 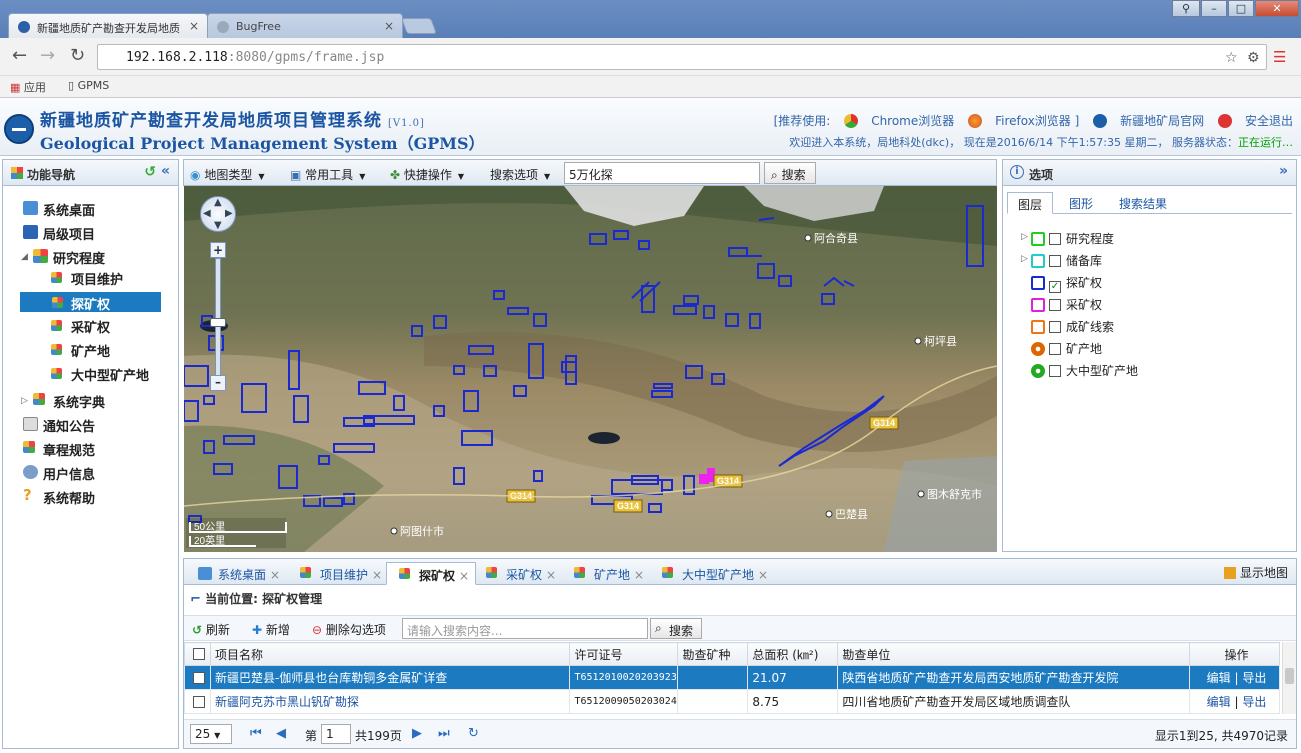 What do you see at coordinates (624, 654) in the screenshot?
I see `col-license: 许可证号` at bounding box center [624, 654].